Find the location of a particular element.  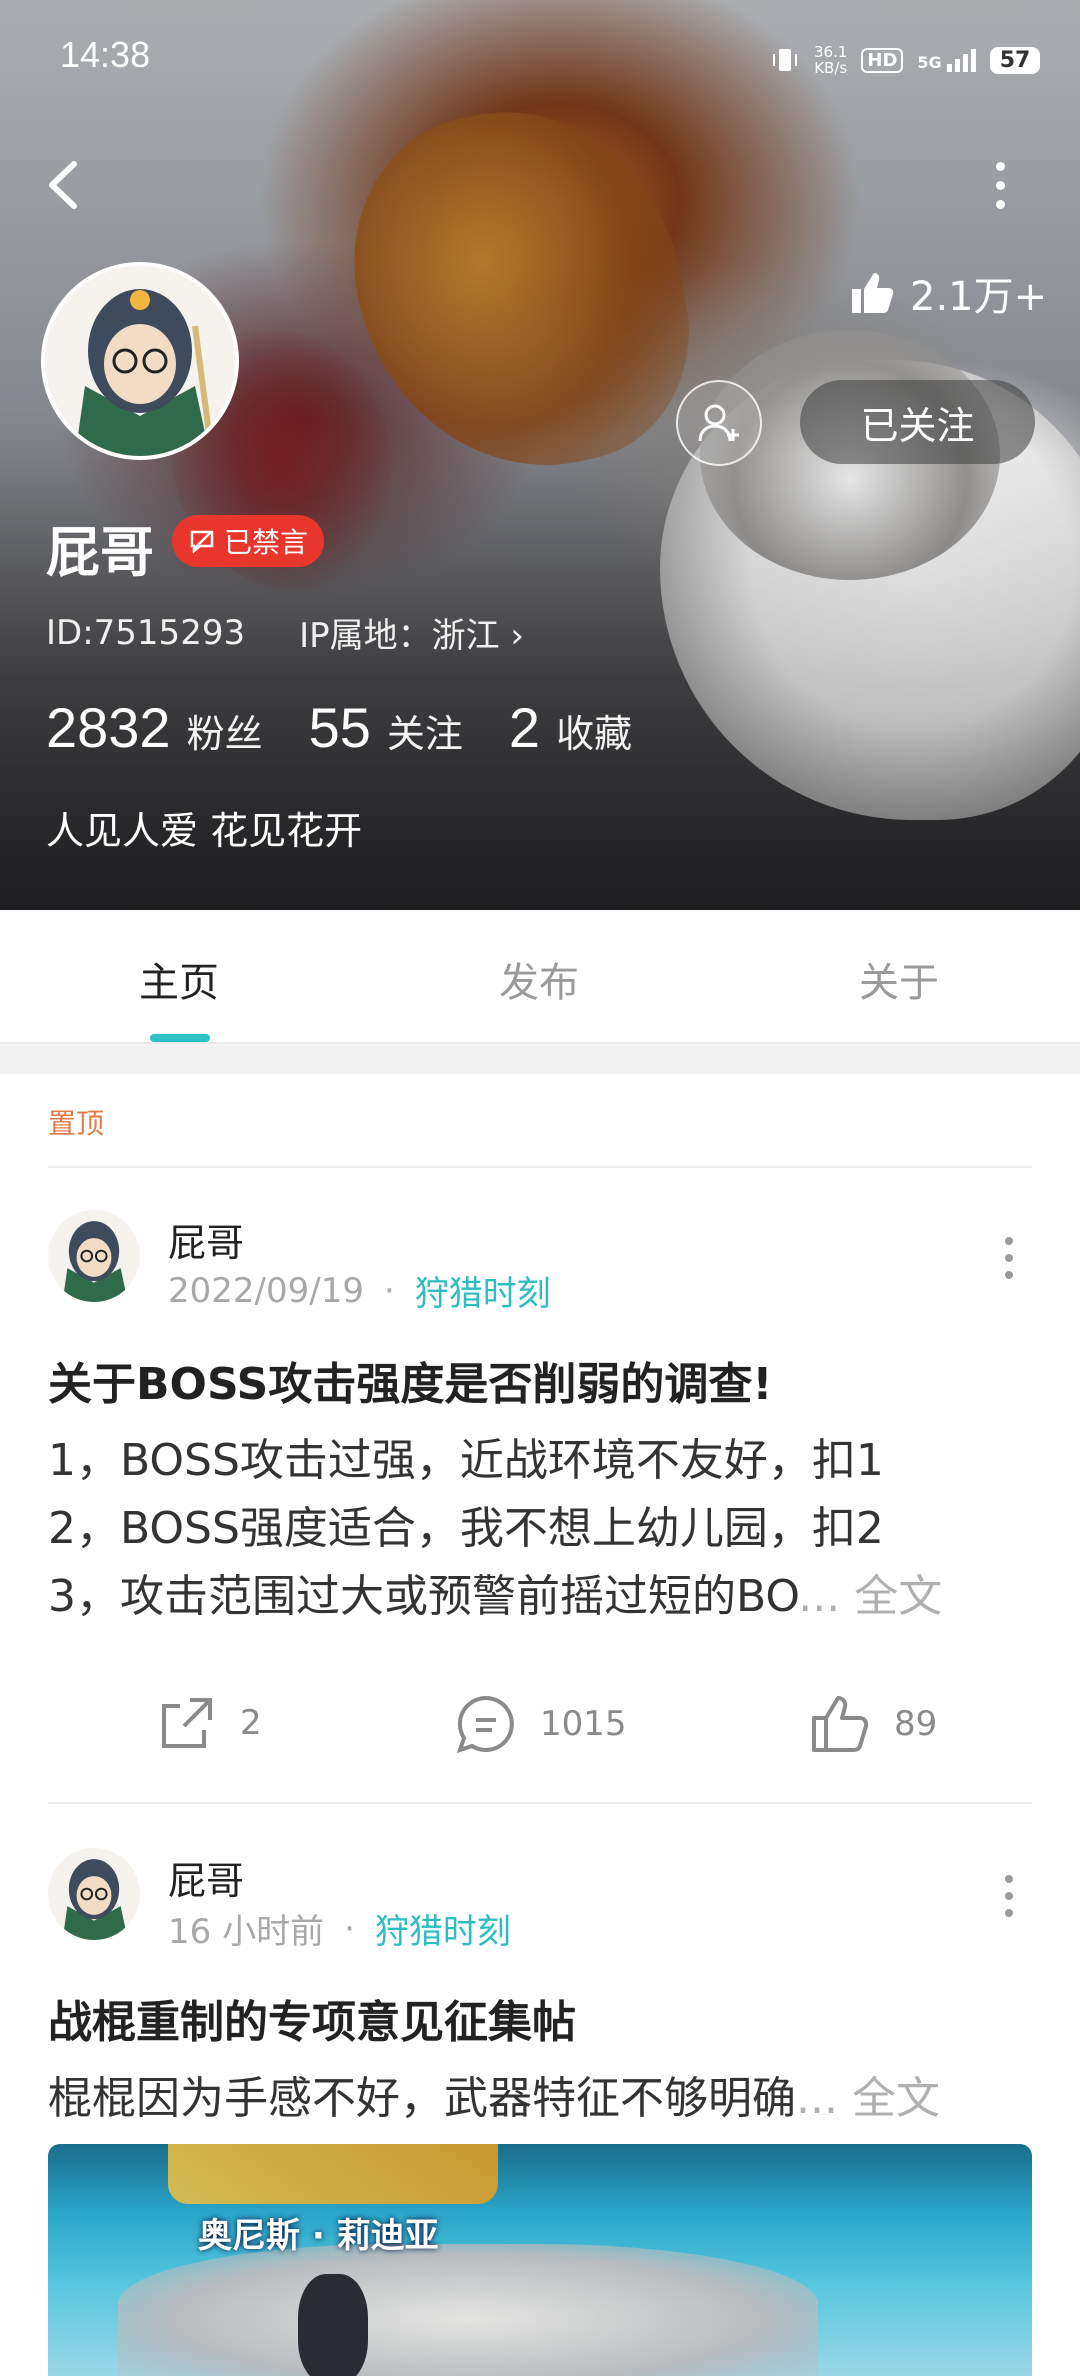

back-button is located at coordinates (65, 185).